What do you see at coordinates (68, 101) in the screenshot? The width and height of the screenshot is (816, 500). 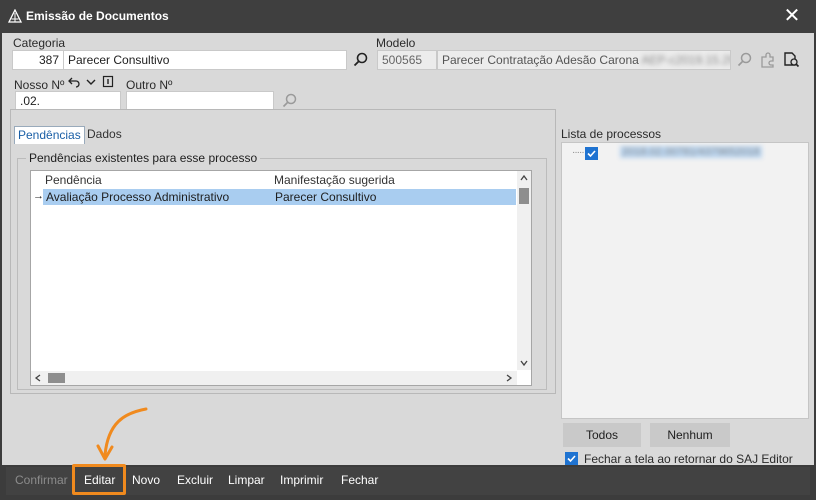 I see `nosso-field: .02.` at bounding box center [68, 101].